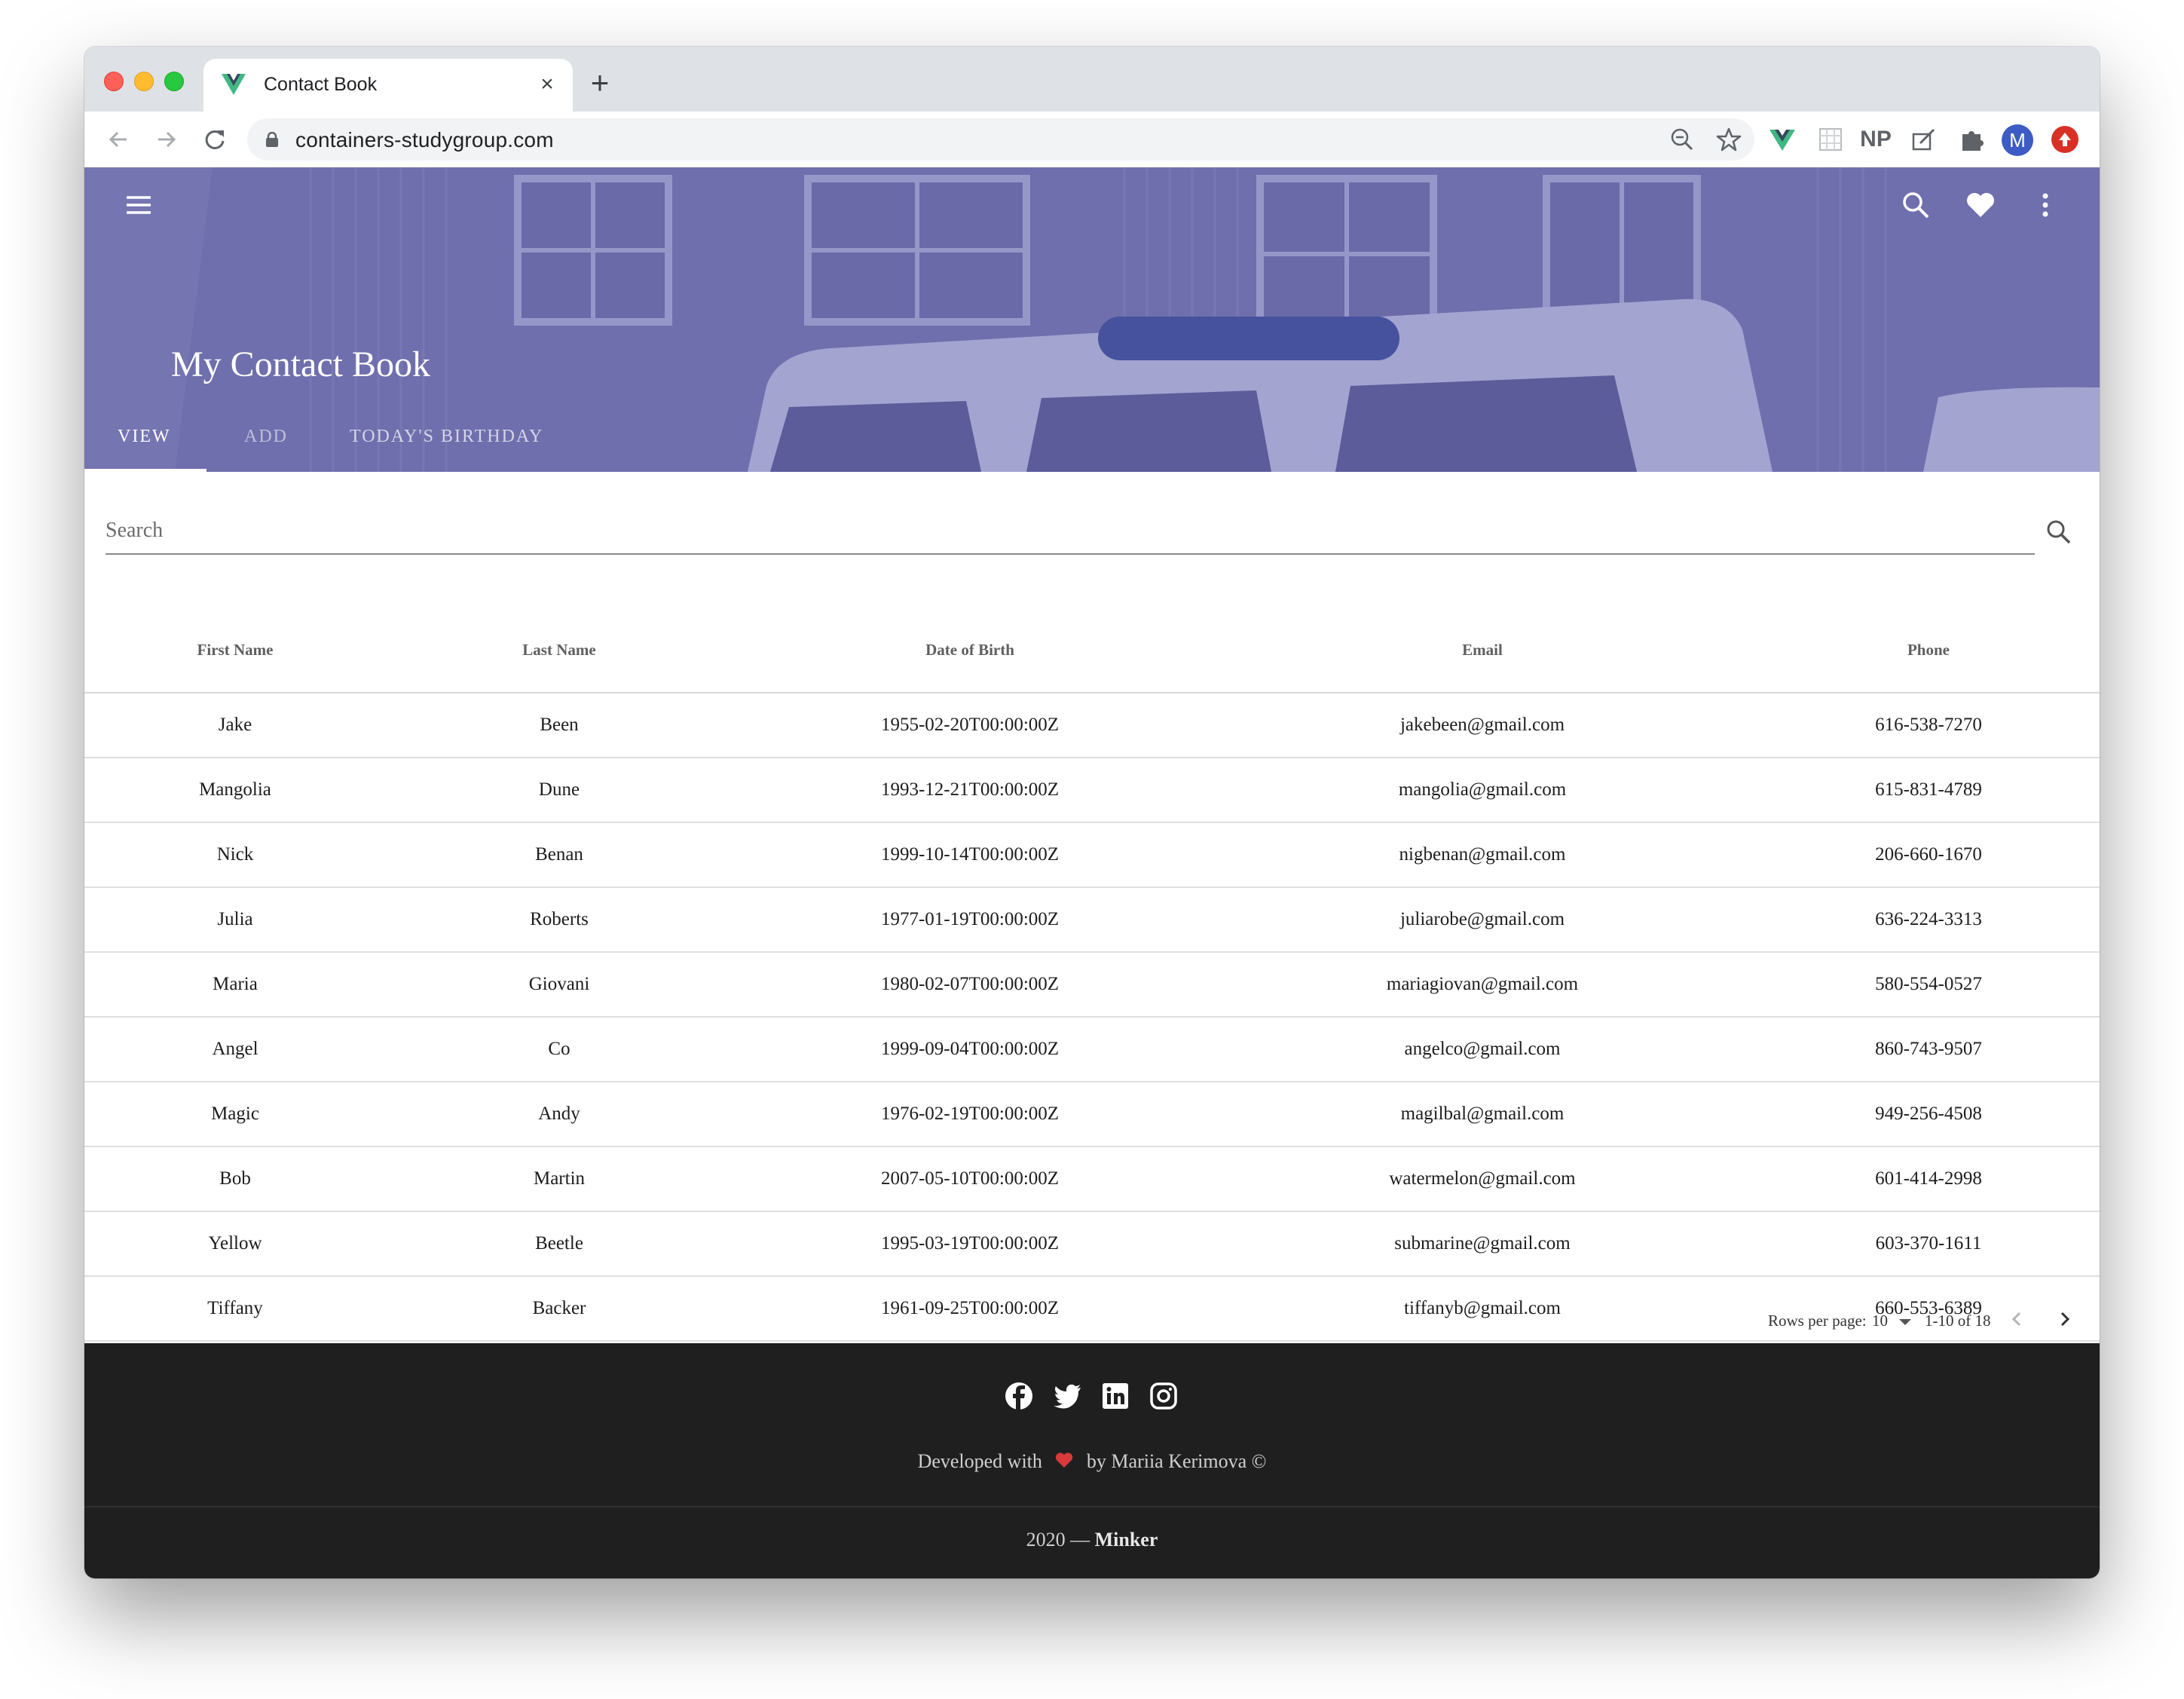  What do you see at coordinates (1980, 205) in the screenshot?
I see `heart-icon` at bounding box center [1980, 205].